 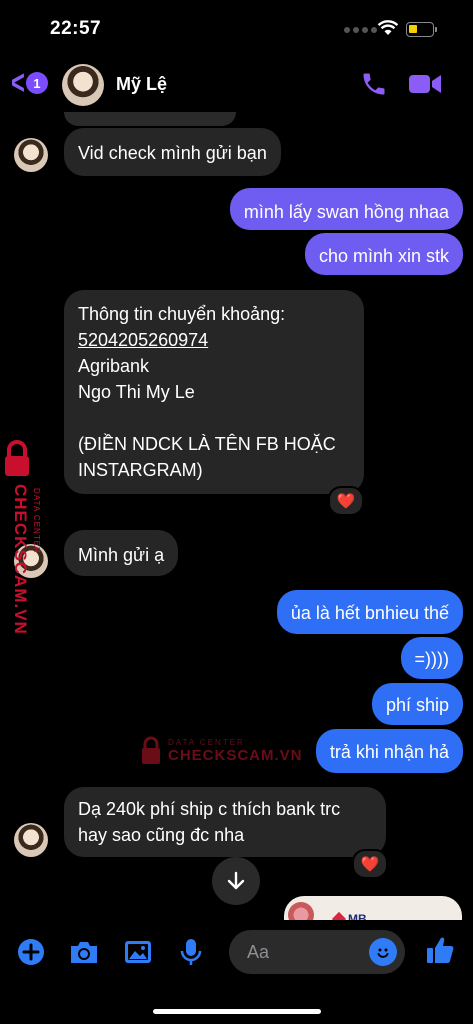 What do you see at coordinates (425, 86) in the screenshot?
I see `video-camera-icon` at bounding box center [425, 86].